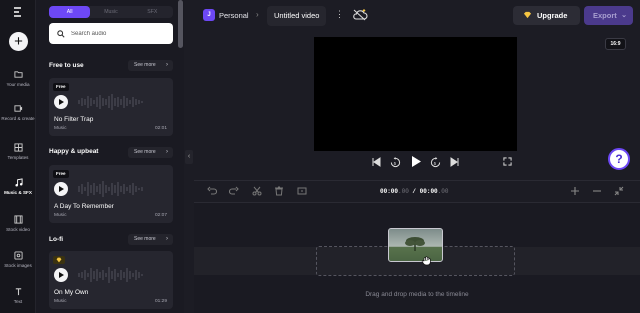  I want to click on rail-item-label: Stock video, so click(18, 229).